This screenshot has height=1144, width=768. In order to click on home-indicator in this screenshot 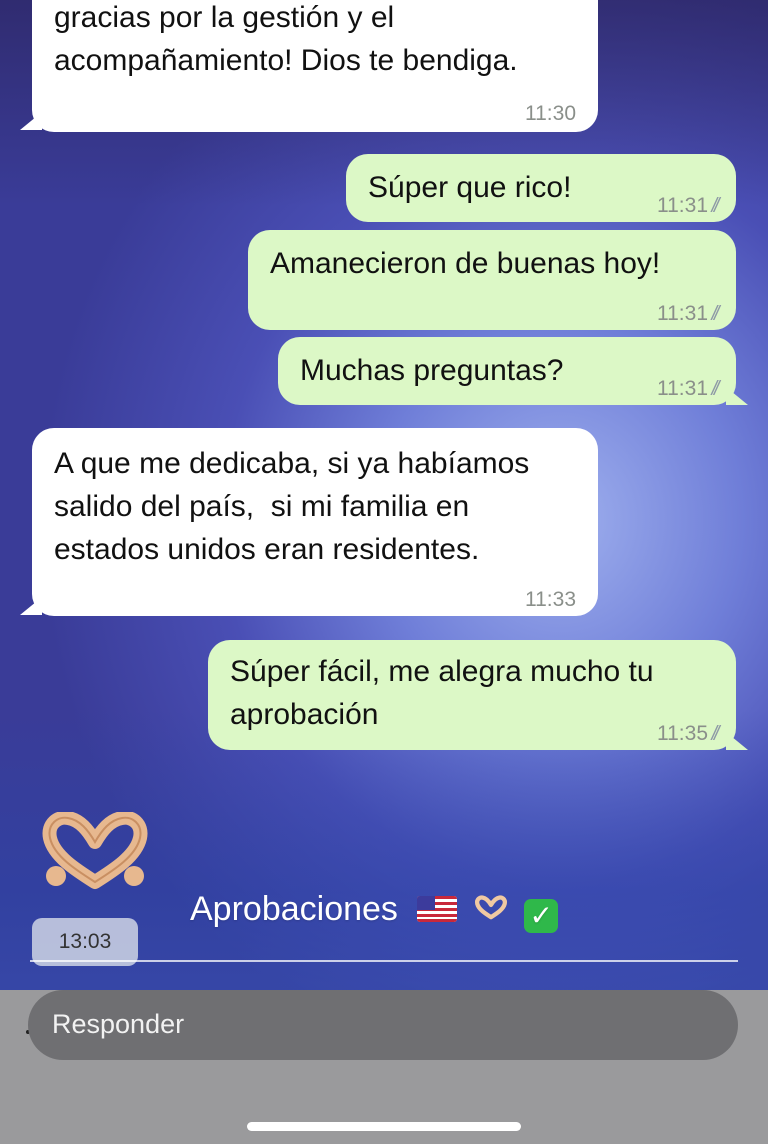, I will do `click(384, 1126)`.